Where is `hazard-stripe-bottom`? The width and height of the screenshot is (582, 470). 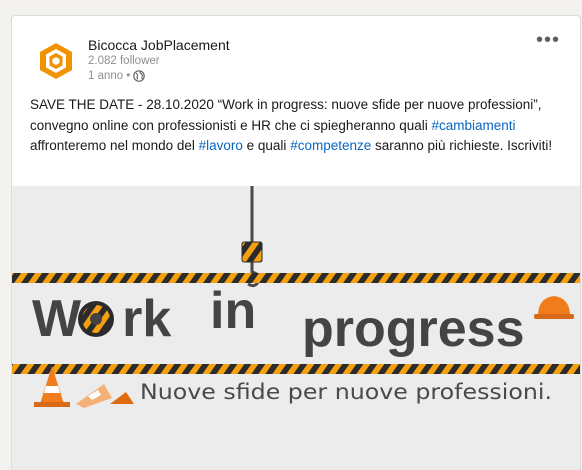
hazard-stripe-bottom is located at coordinates (296, 369).